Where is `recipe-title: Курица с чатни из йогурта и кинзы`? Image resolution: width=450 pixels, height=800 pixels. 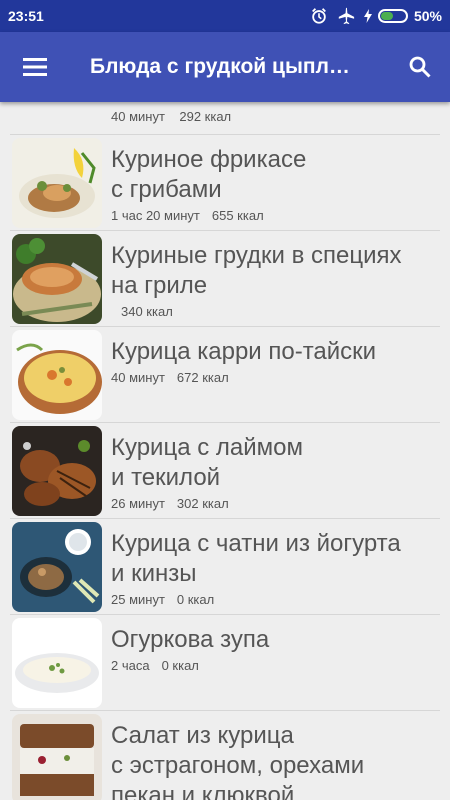 recipe-title: Курица с чатни из йогурта и кинзы is located at coordinates (273, 559).